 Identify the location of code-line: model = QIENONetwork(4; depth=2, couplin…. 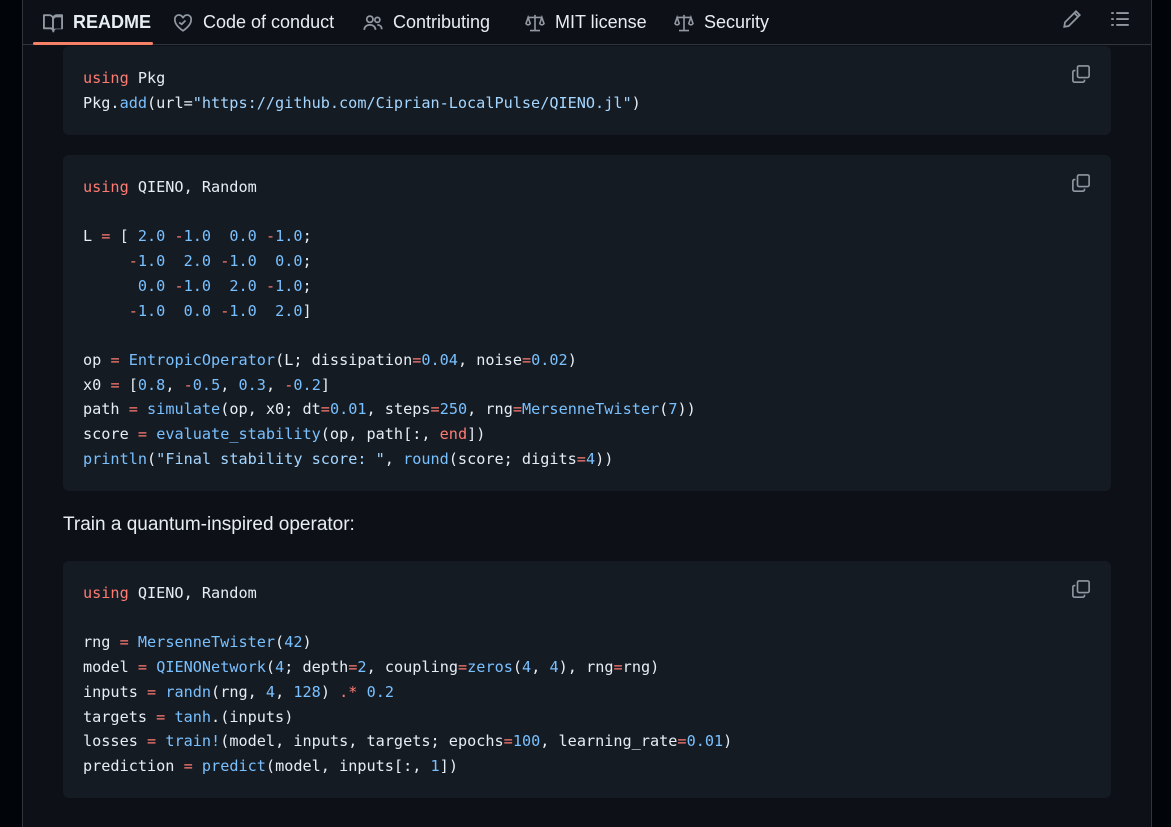
(371, 667).